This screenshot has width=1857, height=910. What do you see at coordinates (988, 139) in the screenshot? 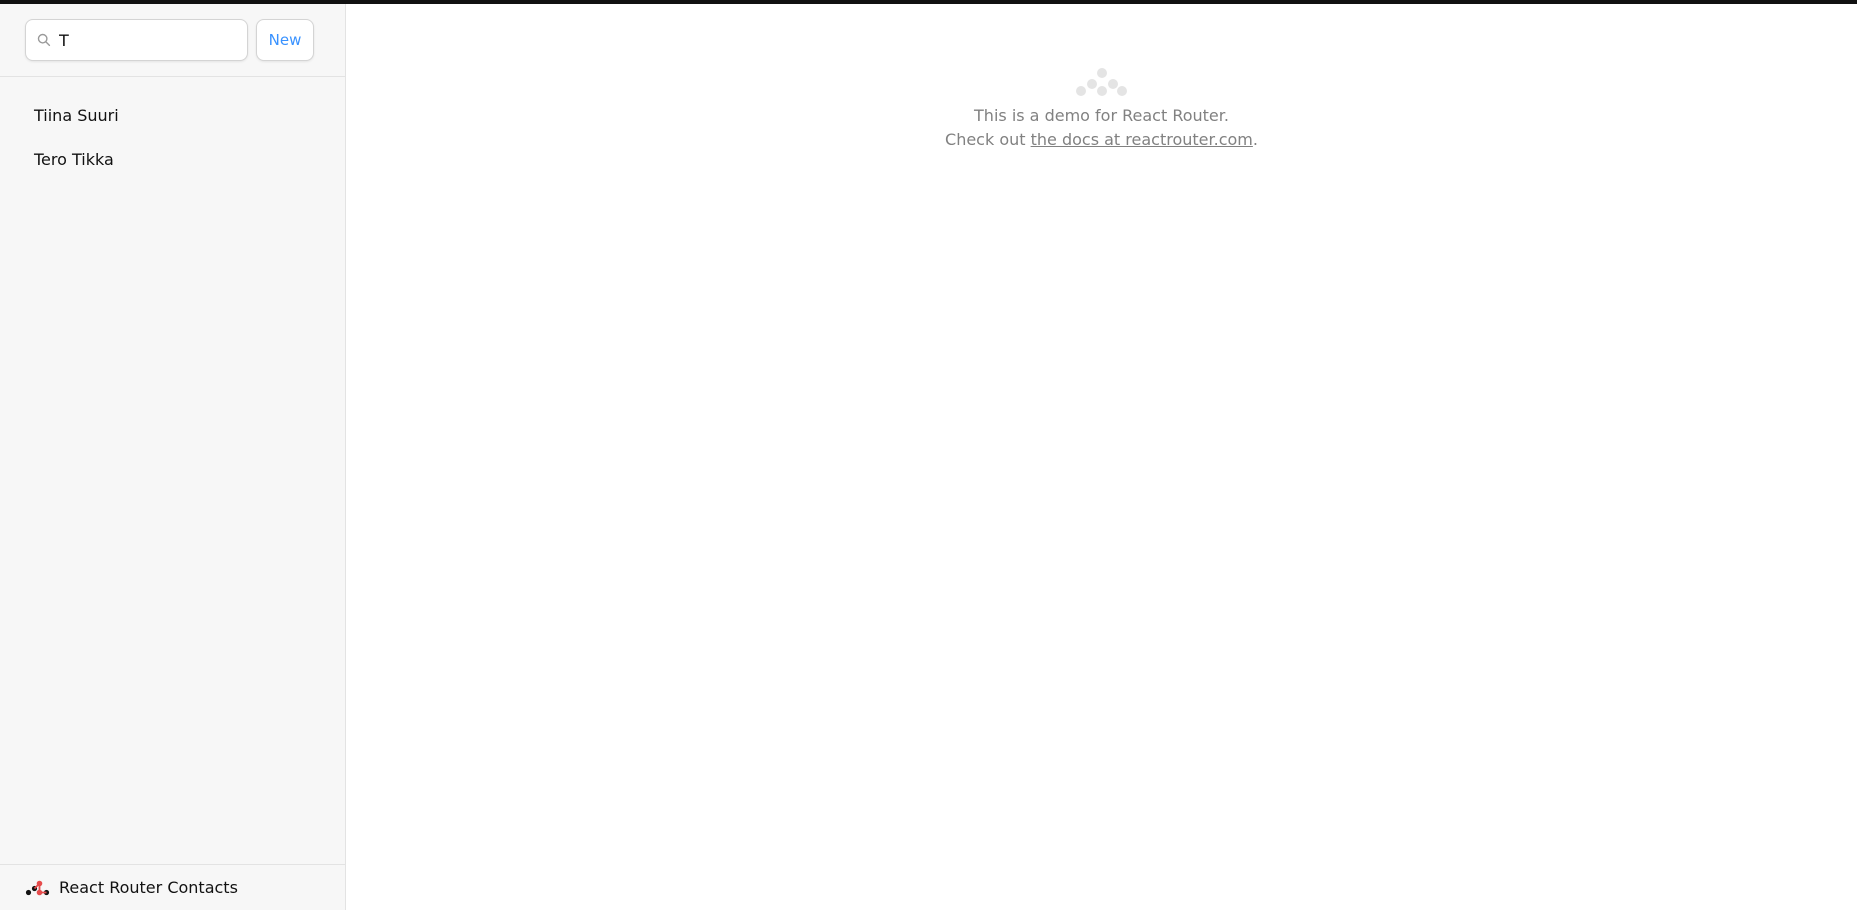
I see `docs-prefix: Check out` at bounding box center [988, 139].